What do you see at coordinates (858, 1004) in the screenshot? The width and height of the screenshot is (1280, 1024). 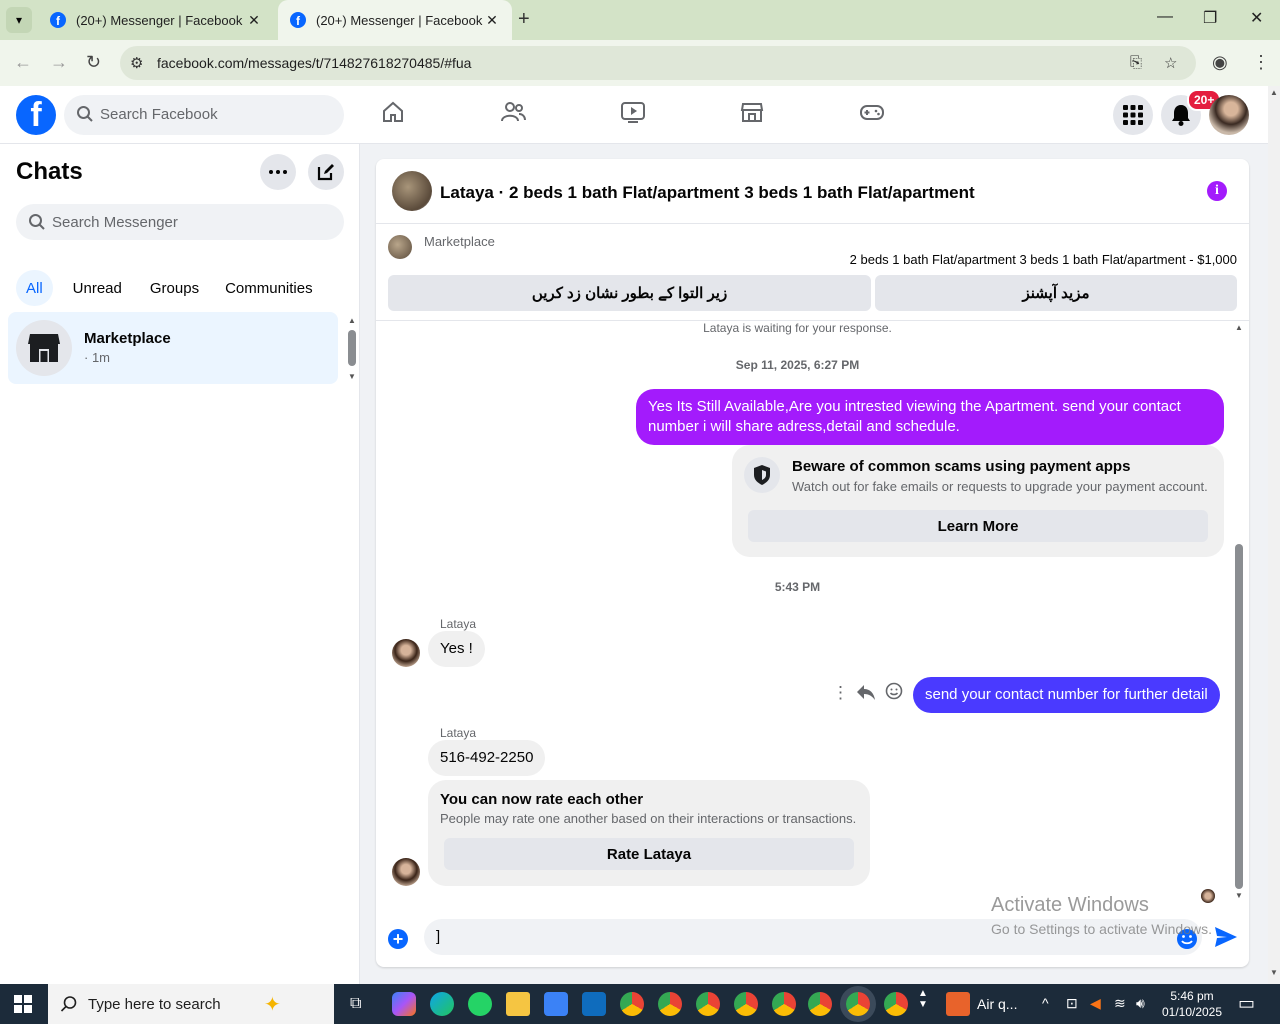 I see `chrome-icon-active` at bounding box center [858, 1004].